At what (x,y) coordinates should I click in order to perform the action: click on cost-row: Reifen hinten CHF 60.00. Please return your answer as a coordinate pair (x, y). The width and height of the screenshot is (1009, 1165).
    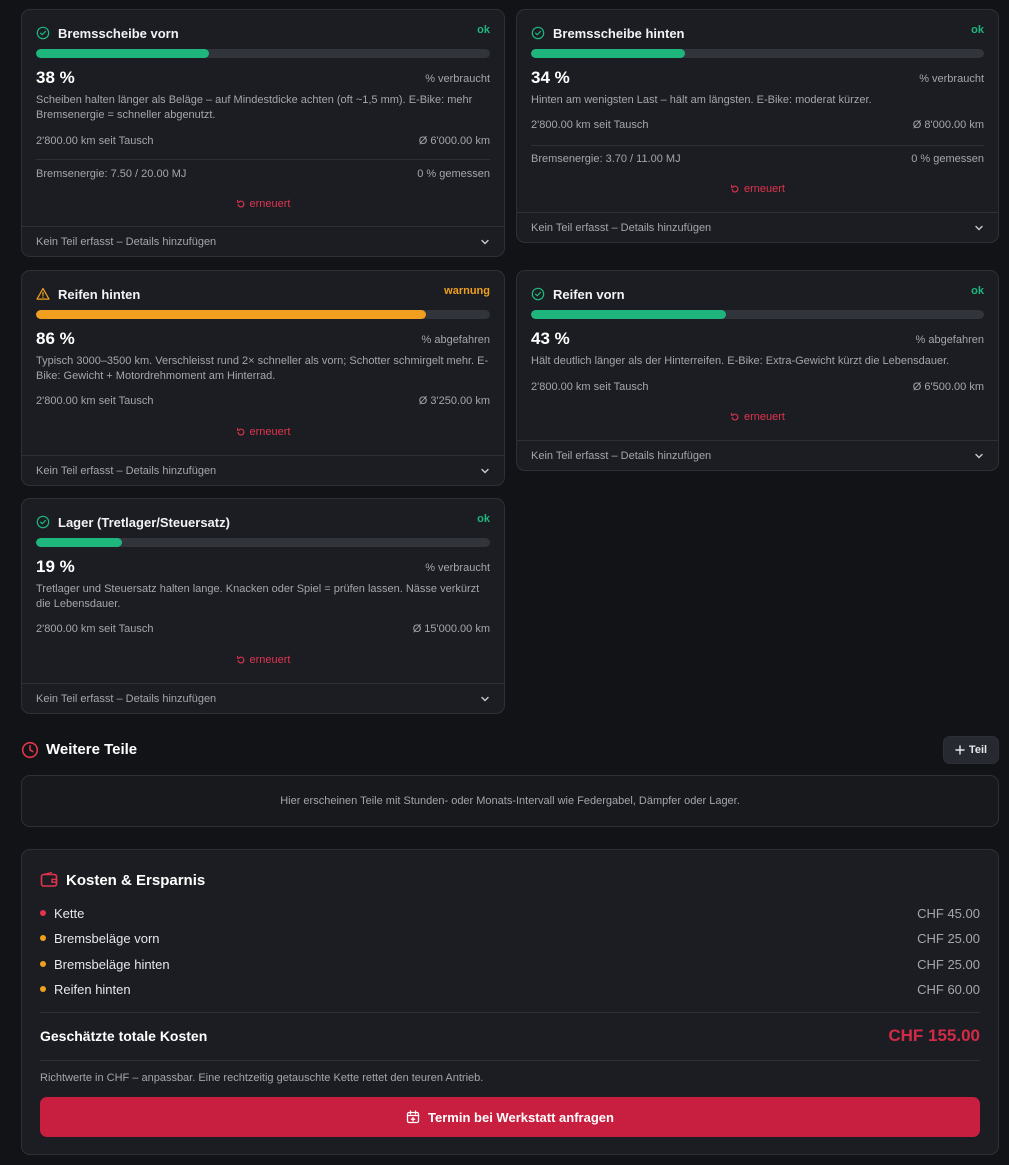
    Looking at the image, I should click on (510, 989).